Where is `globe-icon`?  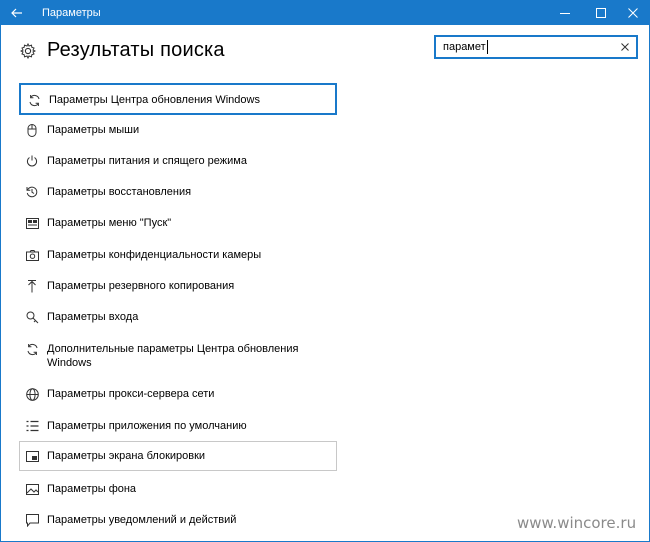
globe-icon is located at coordinates (32, 394).